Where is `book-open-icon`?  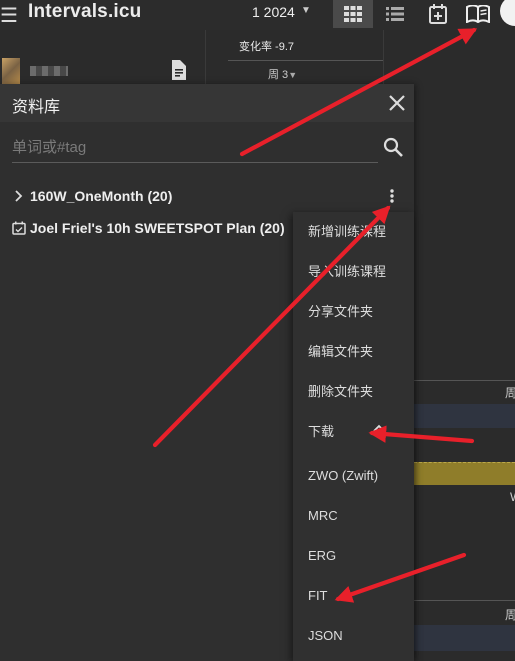 book-open-icon is located at coordinates (478, 14).